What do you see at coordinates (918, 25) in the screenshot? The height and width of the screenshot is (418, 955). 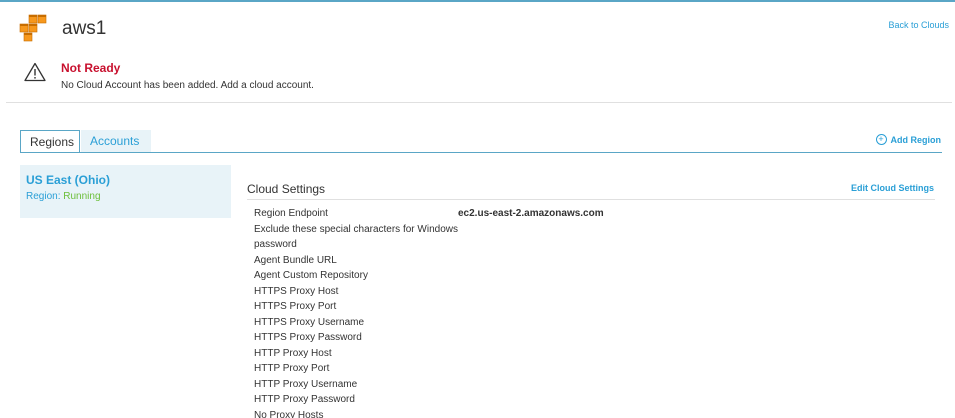 I see `back-to-clouds-link: Back to Clouds` at bounding box center [918, 25].